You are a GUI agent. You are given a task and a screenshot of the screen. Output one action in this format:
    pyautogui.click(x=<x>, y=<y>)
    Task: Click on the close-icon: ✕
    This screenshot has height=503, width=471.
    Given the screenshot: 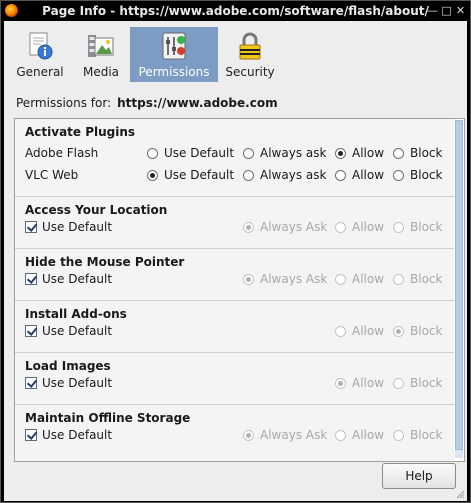 What is the action you would take?
    pyautogui.click(x=460, y=10)
    